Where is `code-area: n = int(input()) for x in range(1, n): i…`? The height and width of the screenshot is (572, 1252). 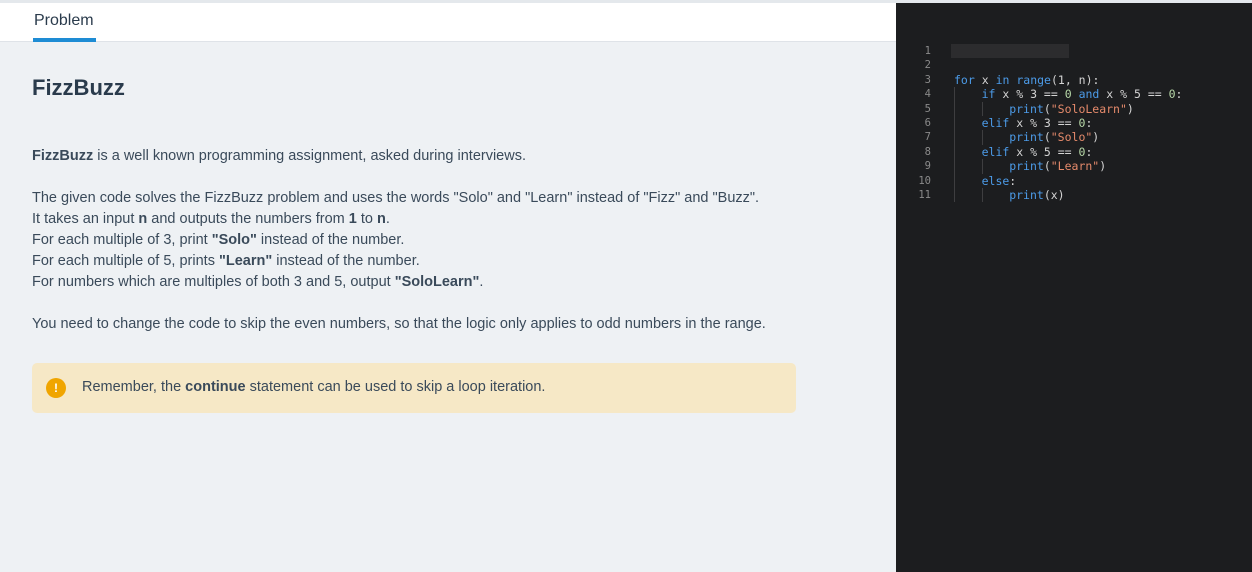
code-area: n = int(input()) for x in range(1, n): i… is located at coordinates (1067, 123).